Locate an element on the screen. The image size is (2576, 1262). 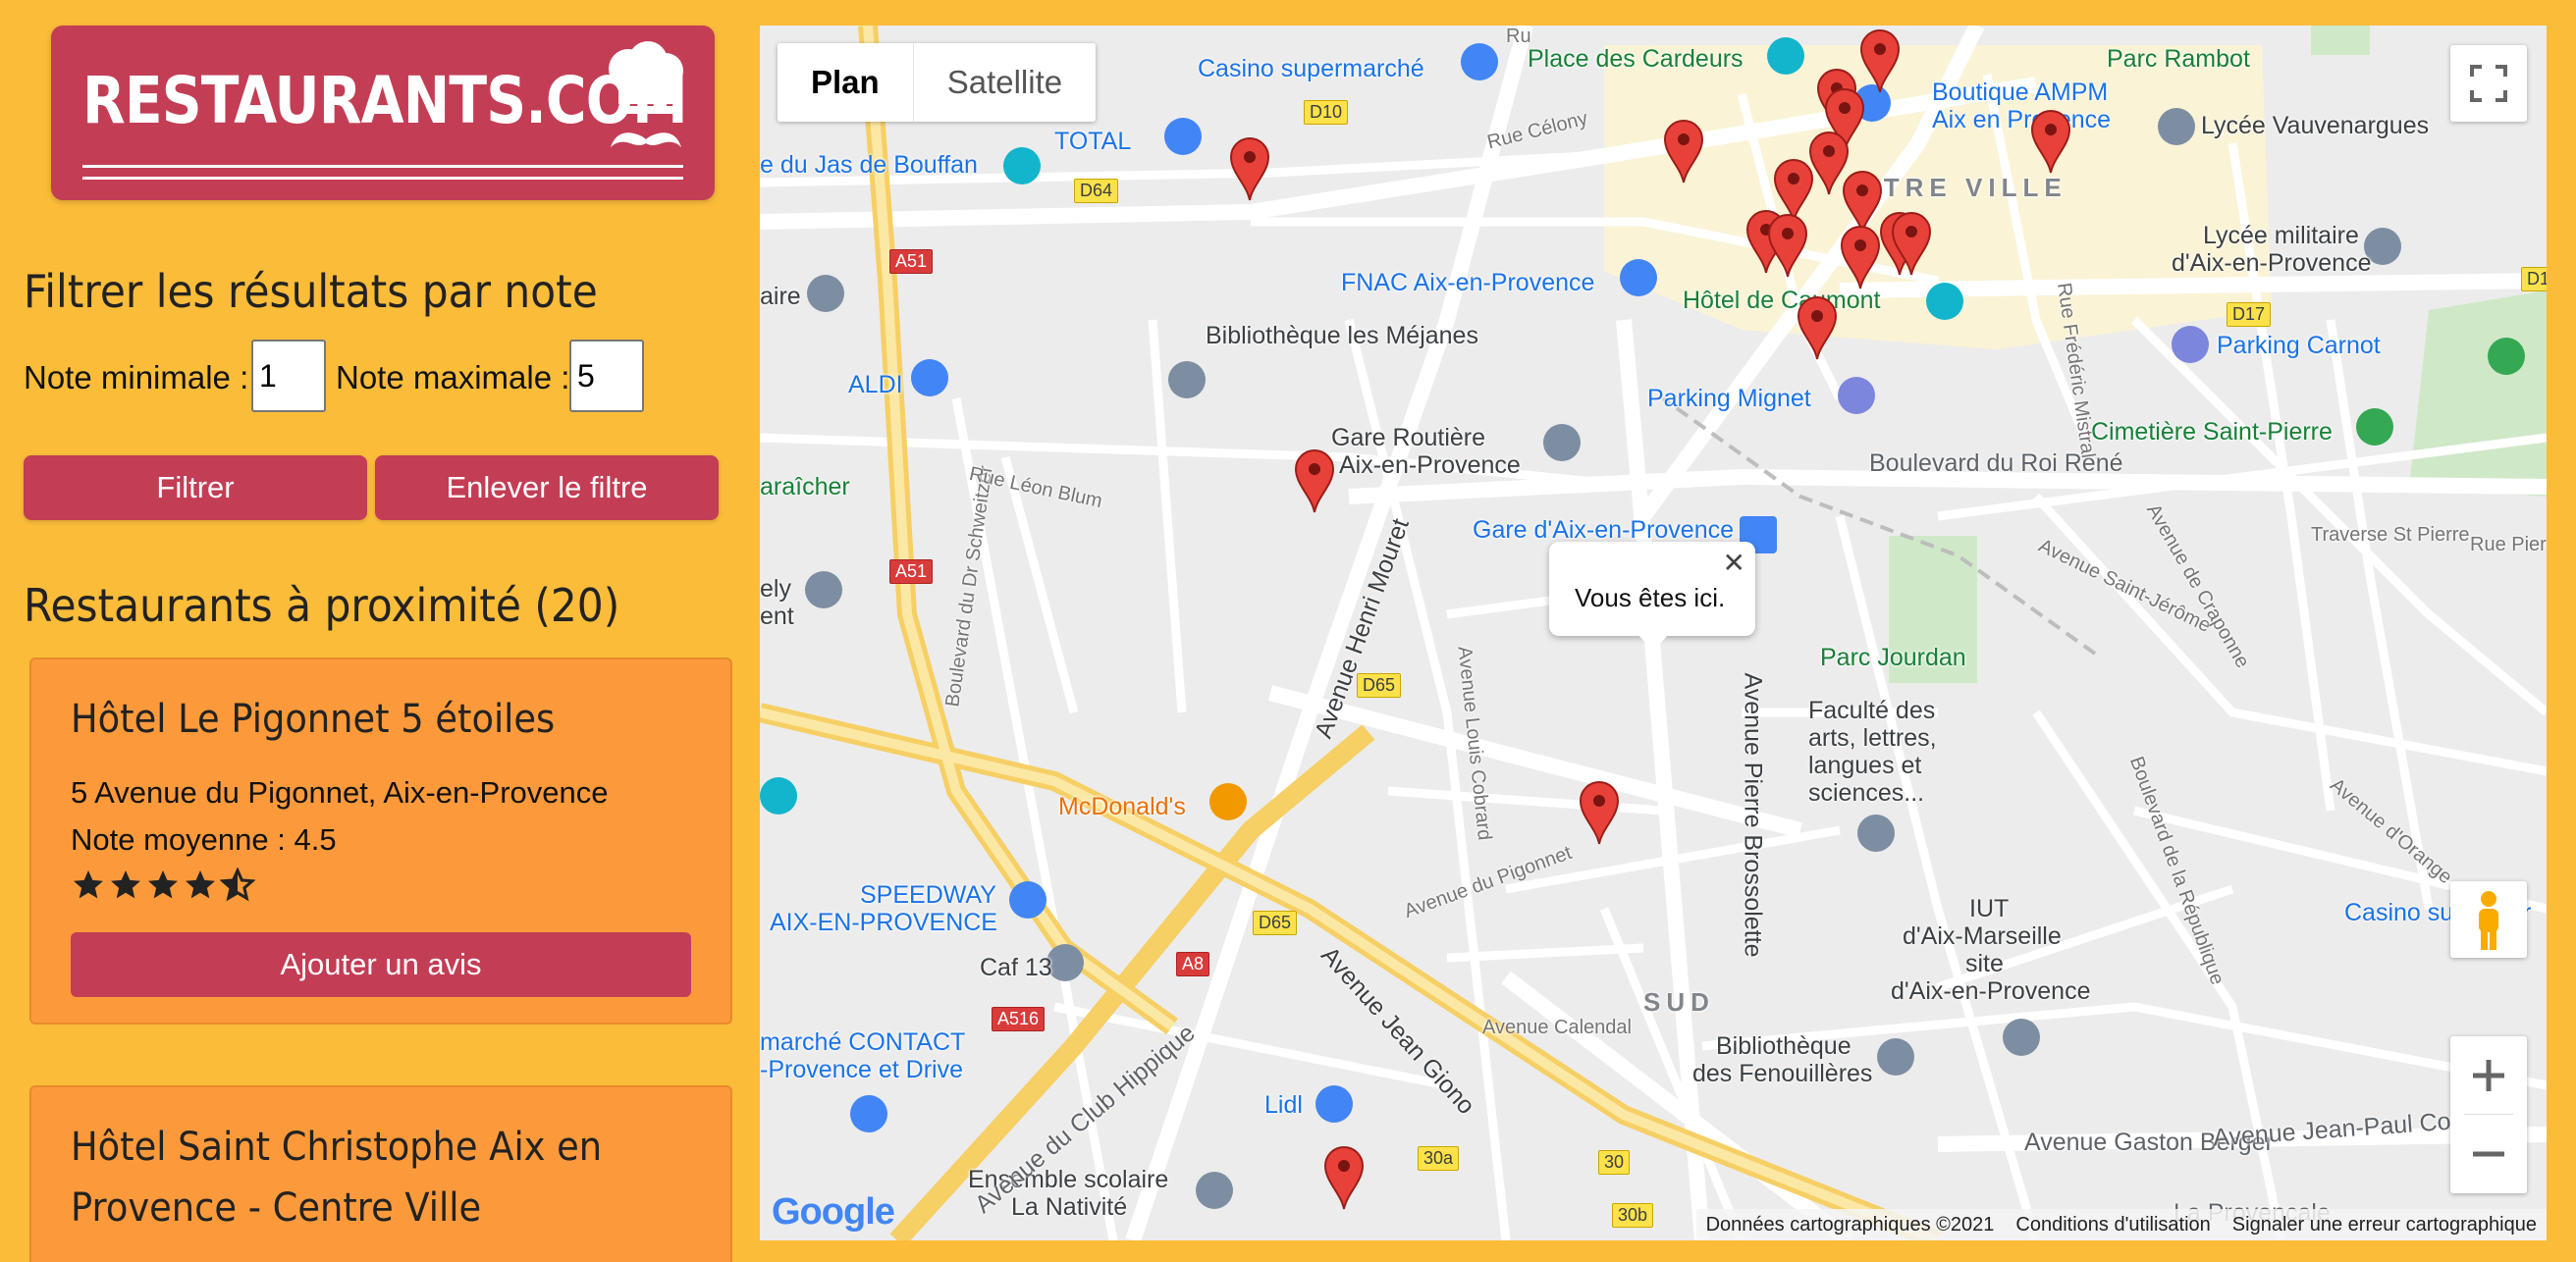
report-error-link: Signaler une erreur cartographique is located at coordinates (2384, 1225).